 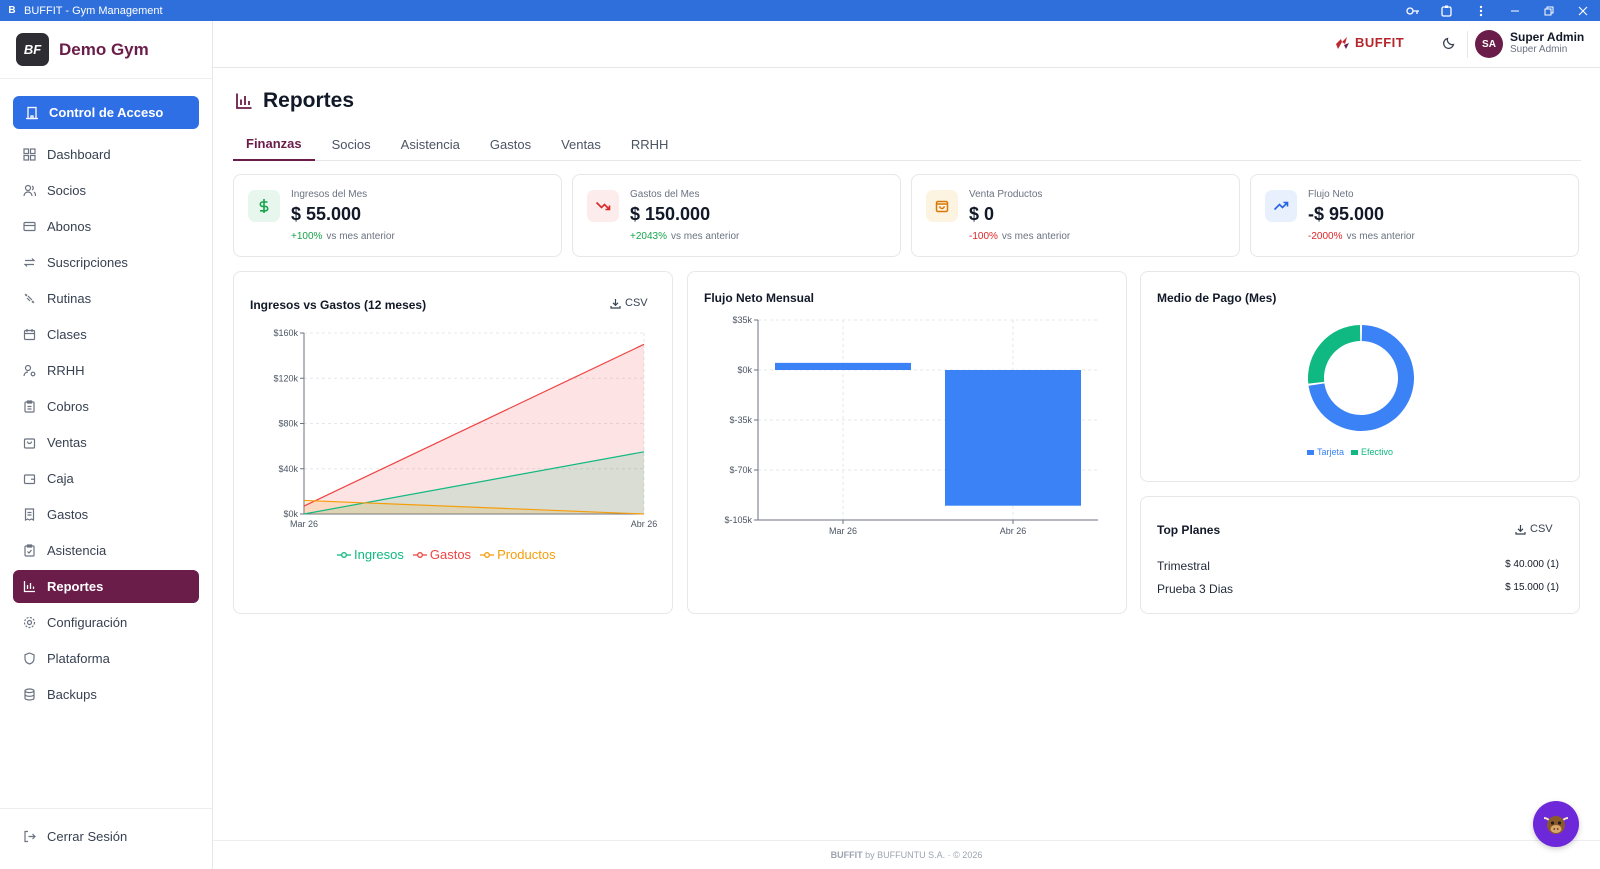 I want to click on restore-icon, so click(x=1549, y=10).